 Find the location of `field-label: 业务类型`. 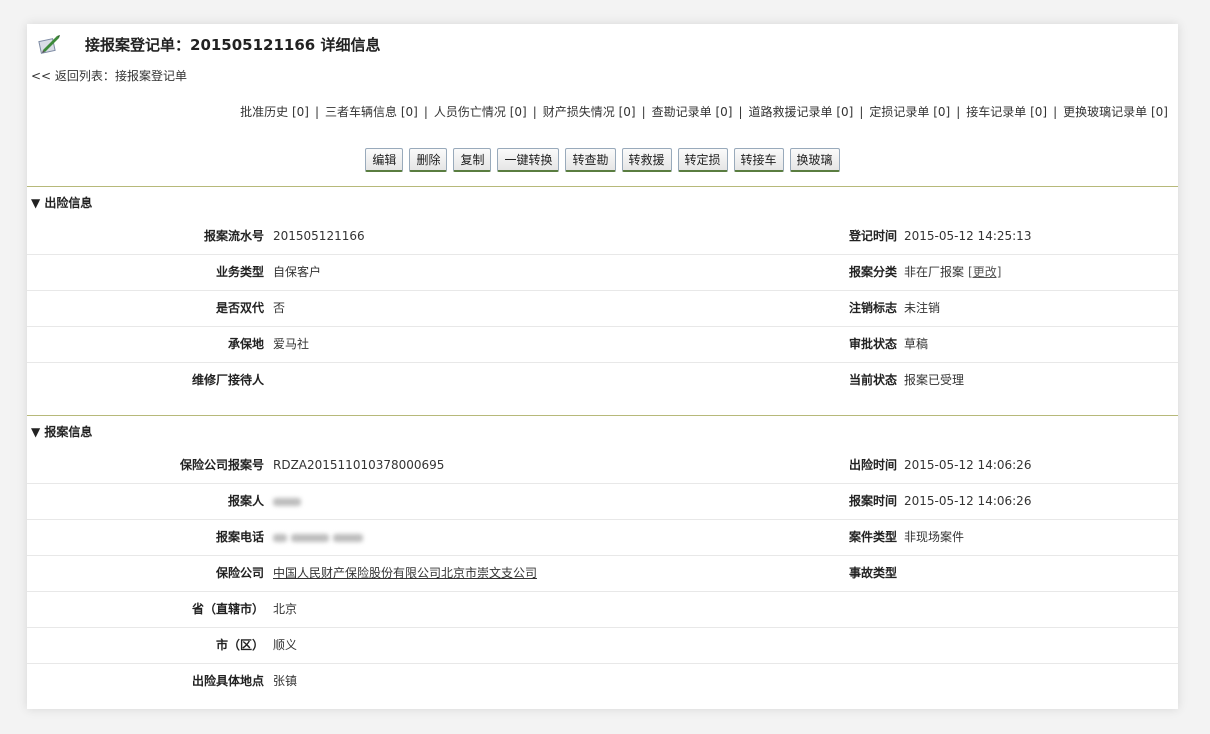

field-label: 业务类型 is located at coordinates (239, 272).